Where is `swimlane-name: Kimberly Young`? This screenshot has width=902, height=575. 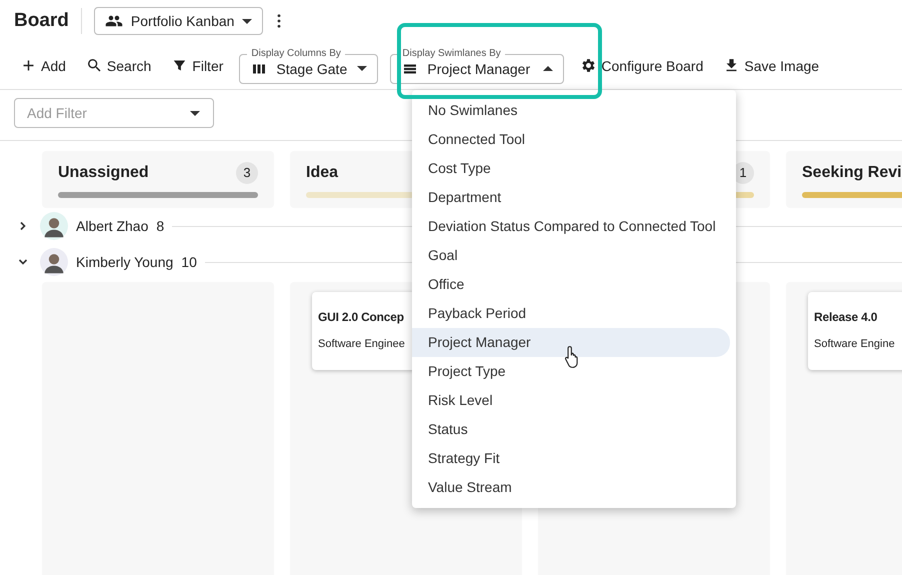
swimlane-name: Kimberly Young is located at coordinates (125, 262).